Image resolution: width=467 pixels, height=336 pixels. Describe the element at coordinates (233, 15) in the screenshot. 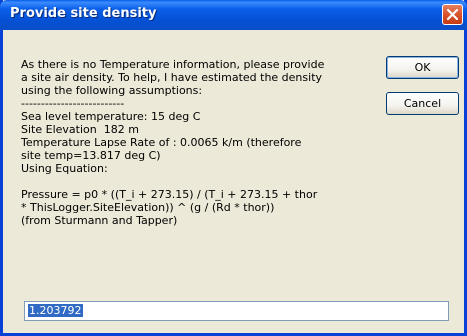

I see `title-bar: Provide site density` at that location.